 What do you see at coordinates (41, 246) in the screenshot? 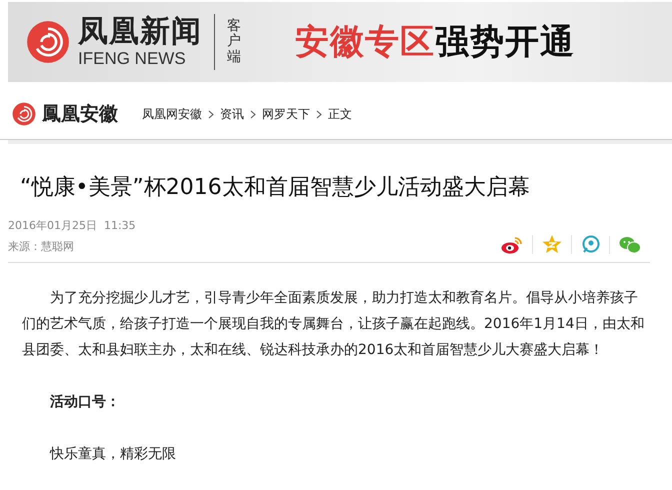
I see `article-source: 来源：慧聪网` at bounding box center [41, 246].